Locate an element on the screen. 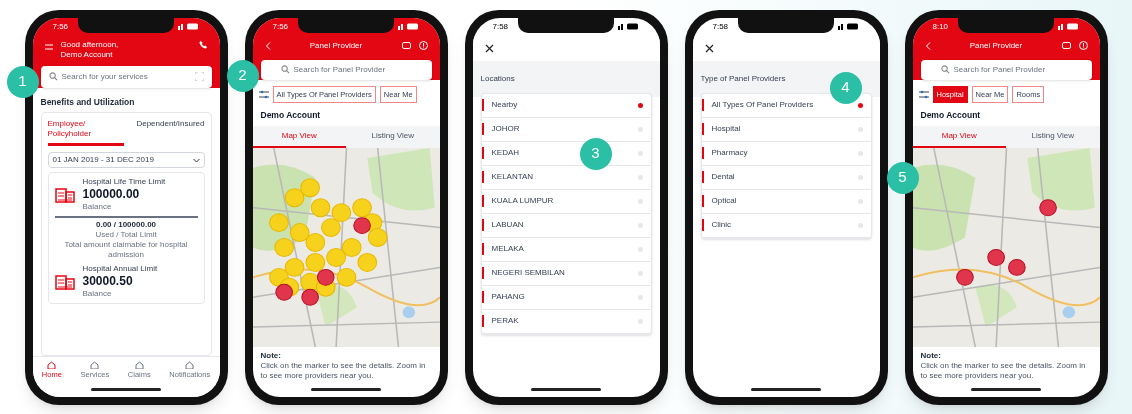  option-item: Pharmacy is located at coordinates (786, 153).